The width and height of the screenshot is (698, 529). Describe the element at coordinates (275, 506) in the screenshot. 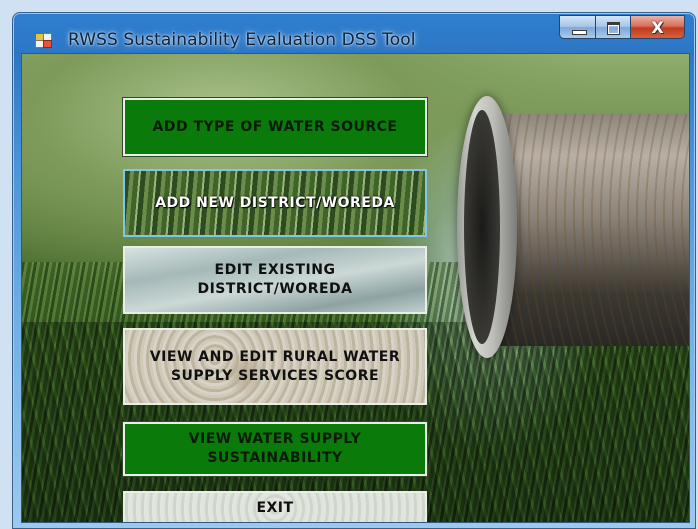

I see `exit-button: EXIT` at that location.